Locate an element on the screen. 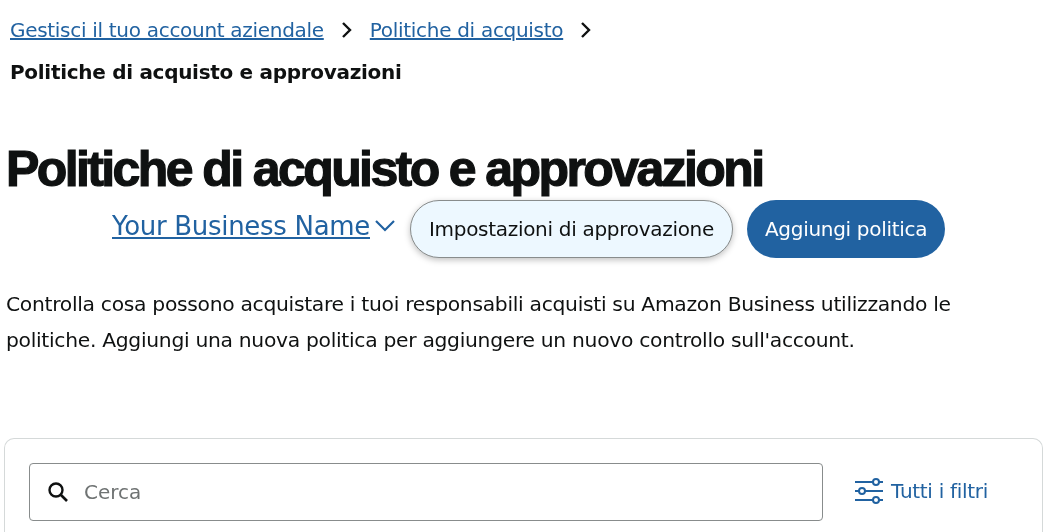  caret-icon is located at coordinates (385, 226).